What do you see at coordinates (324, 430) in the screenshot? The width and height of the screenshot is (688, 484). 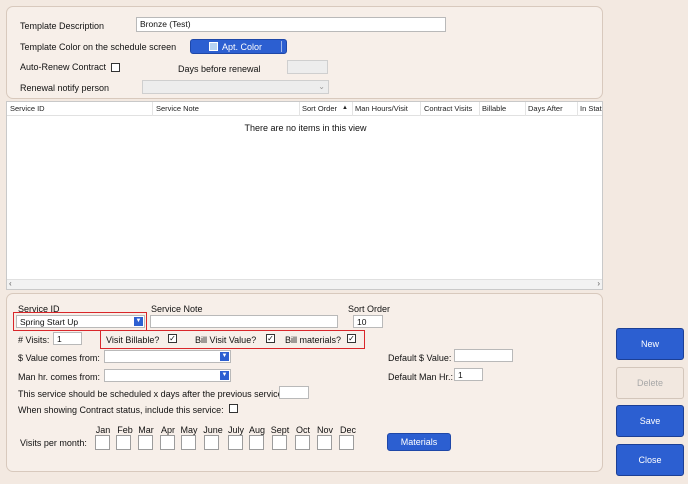 I see `month-label-nov: Nov` at bounding box center [324, 430].